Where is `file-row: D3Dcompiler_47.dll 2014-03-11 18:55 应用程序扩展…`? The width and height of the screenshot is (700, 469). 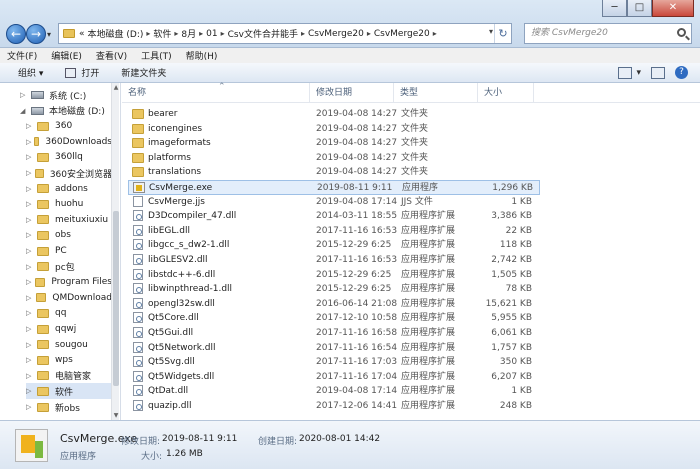
file-row: D3Dcompiler_47.dll 2014-03-11 18:55 应用程序扩展… is located at coordinates (334, 216).